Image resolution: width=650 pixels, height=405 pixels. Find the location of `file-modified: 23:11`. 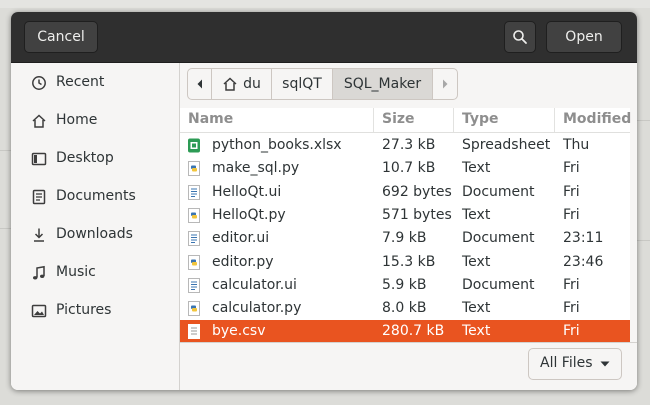

file-modified: 23:11 is located at coordinates (583, 238).